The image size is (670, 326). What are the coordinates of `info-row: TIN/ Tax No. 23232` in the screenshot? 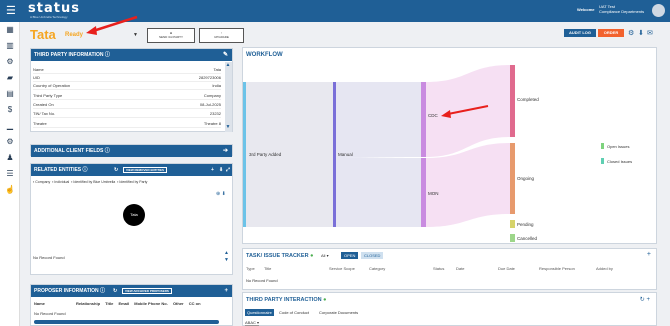 It's located at (127, 114).